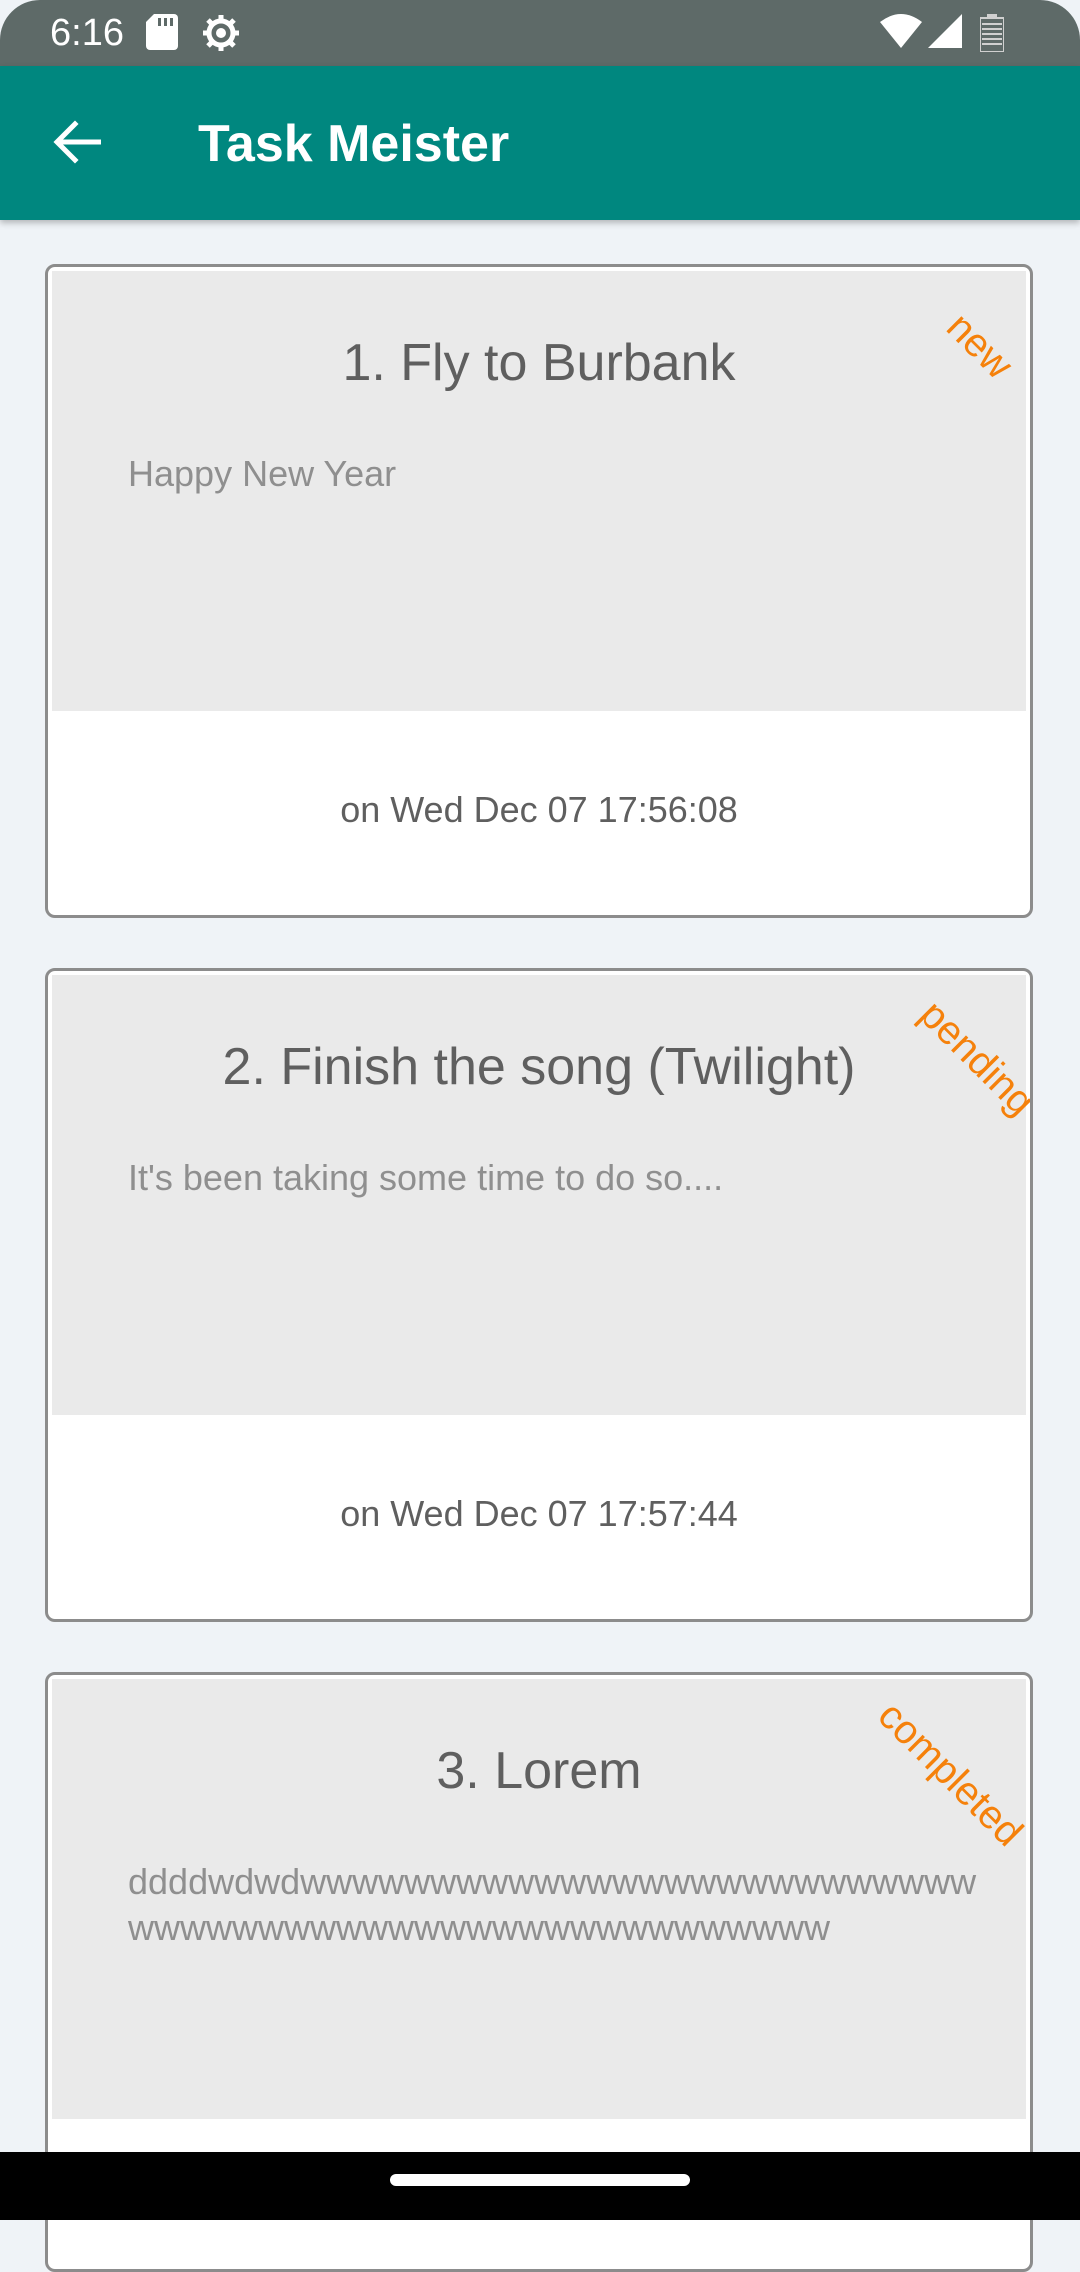  Describe the element at coordinates (222, 34) in the screenshot. I see `settings-gear-icon` at that location.